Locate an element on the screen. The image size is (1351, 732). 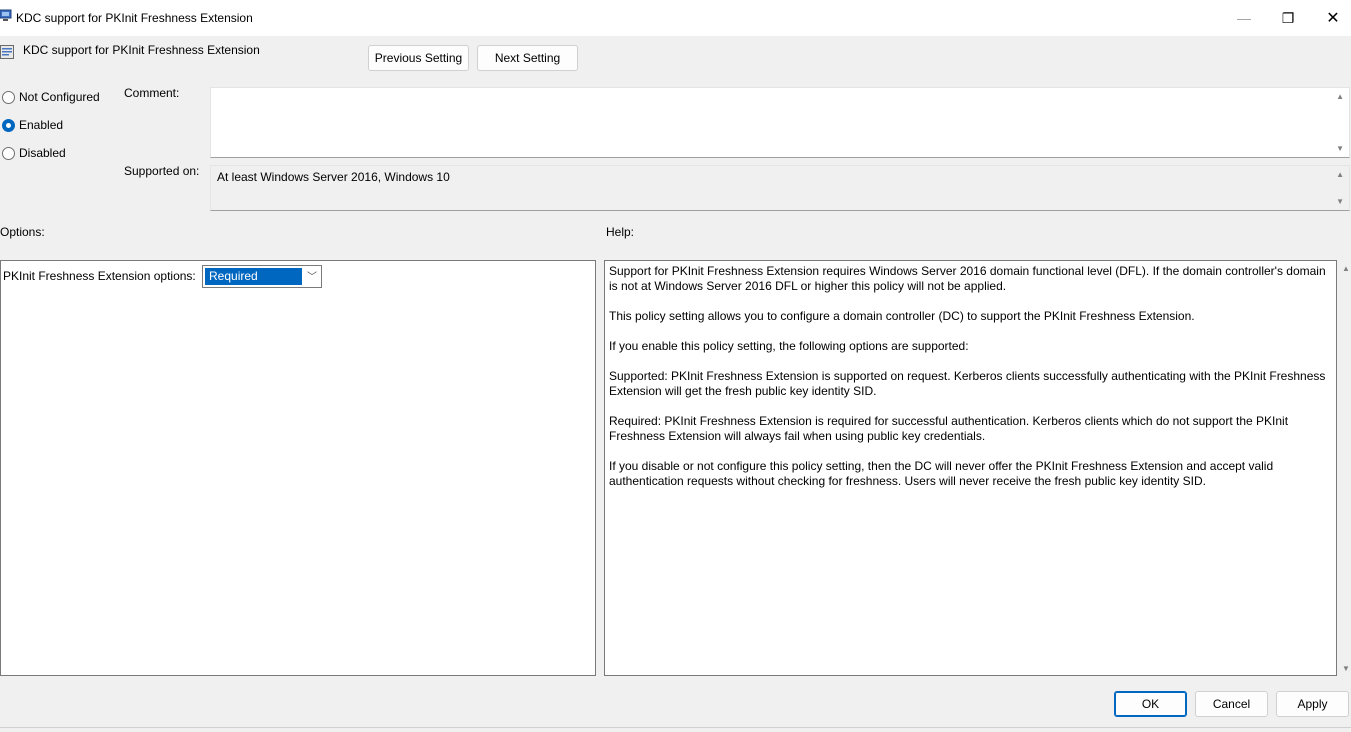
apply-button: Apply is located at coordinates (1312, 704).